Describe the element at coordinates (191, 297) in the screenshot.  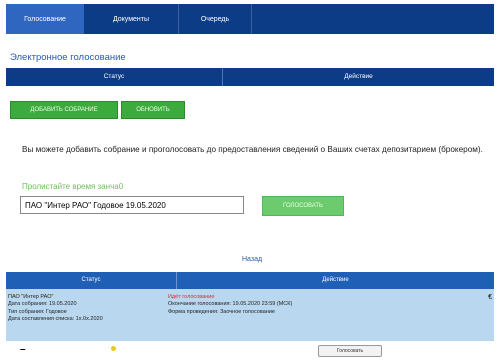
I see `status-text: Идёт голосование` at that location.